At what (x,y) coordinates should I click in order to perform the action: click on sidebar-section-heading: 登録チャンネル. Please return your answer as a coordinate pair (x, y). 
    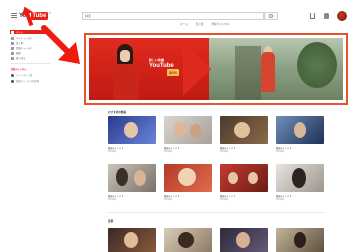
    Looking at the image, I should click on (19, 69).